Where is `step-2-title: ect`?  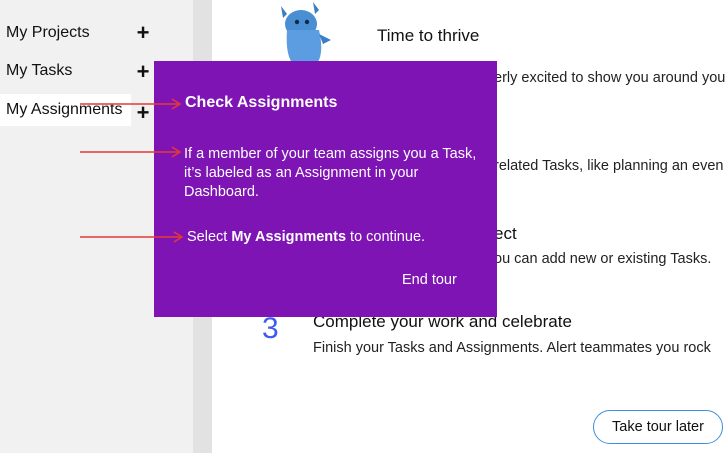 step-2-title: ect is located at coordinates (505, 233).